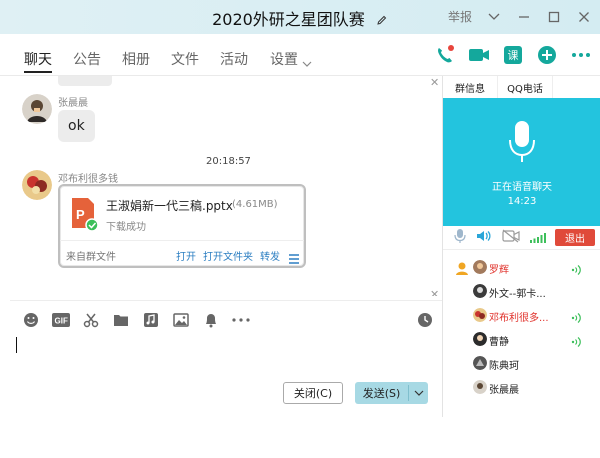 This screenshot has width=600, height=458. What do you see at coordinates (126, 227) in the screenshot?
I see `download-status: 下载成功` at bounding box center [126, 227].